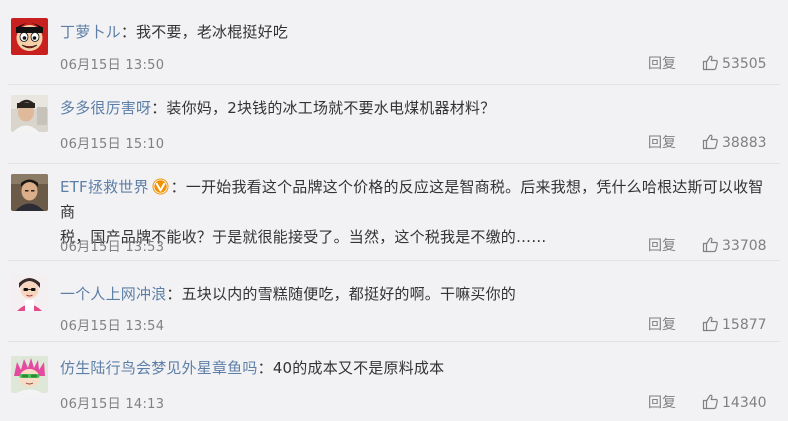 Image resolution: width=788 pixels, height=421 pixels. What do you see at coordinates (112, 247) in the screenshot?
I see `timestamp: 06月15日 13:53` at bounding box center [112, 247].